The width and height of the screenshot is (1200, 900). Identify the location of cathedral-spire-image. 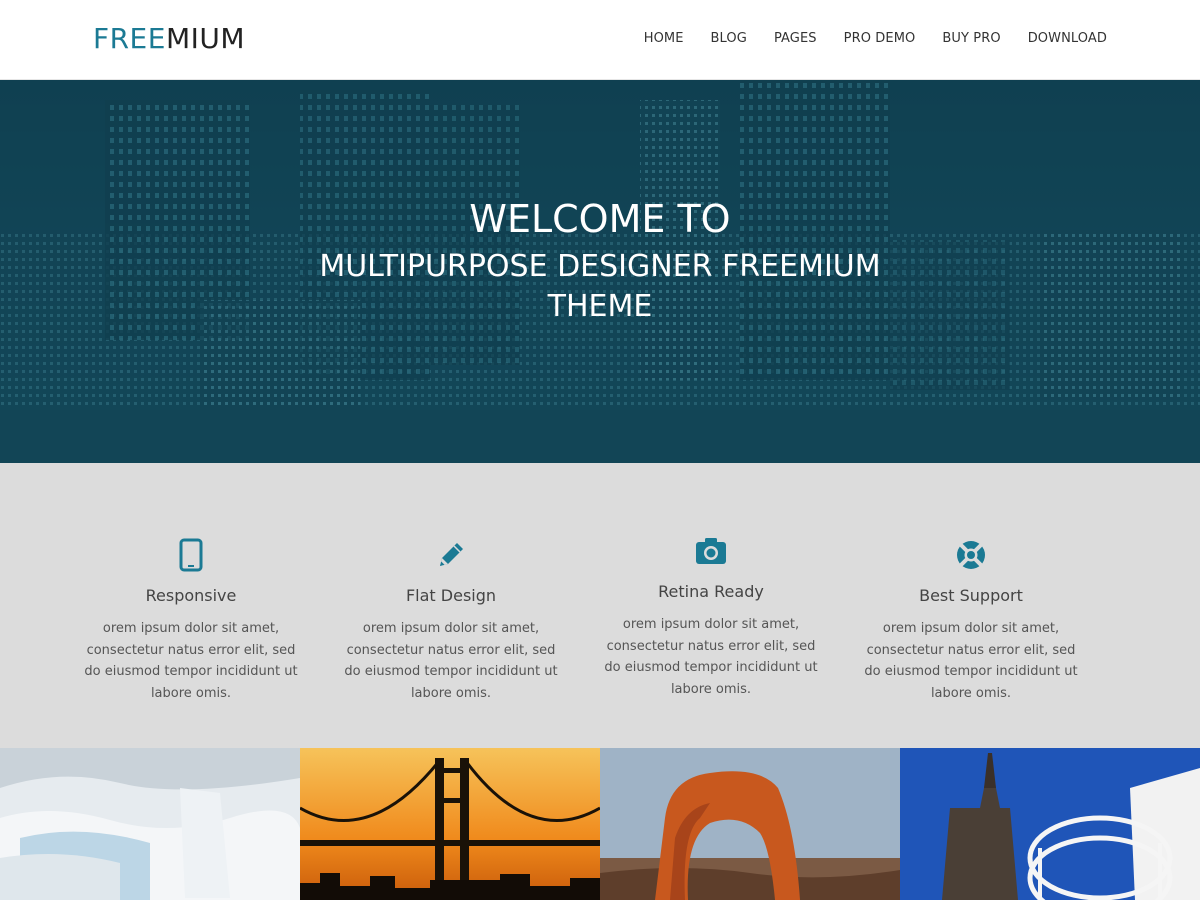
(1050, 824).